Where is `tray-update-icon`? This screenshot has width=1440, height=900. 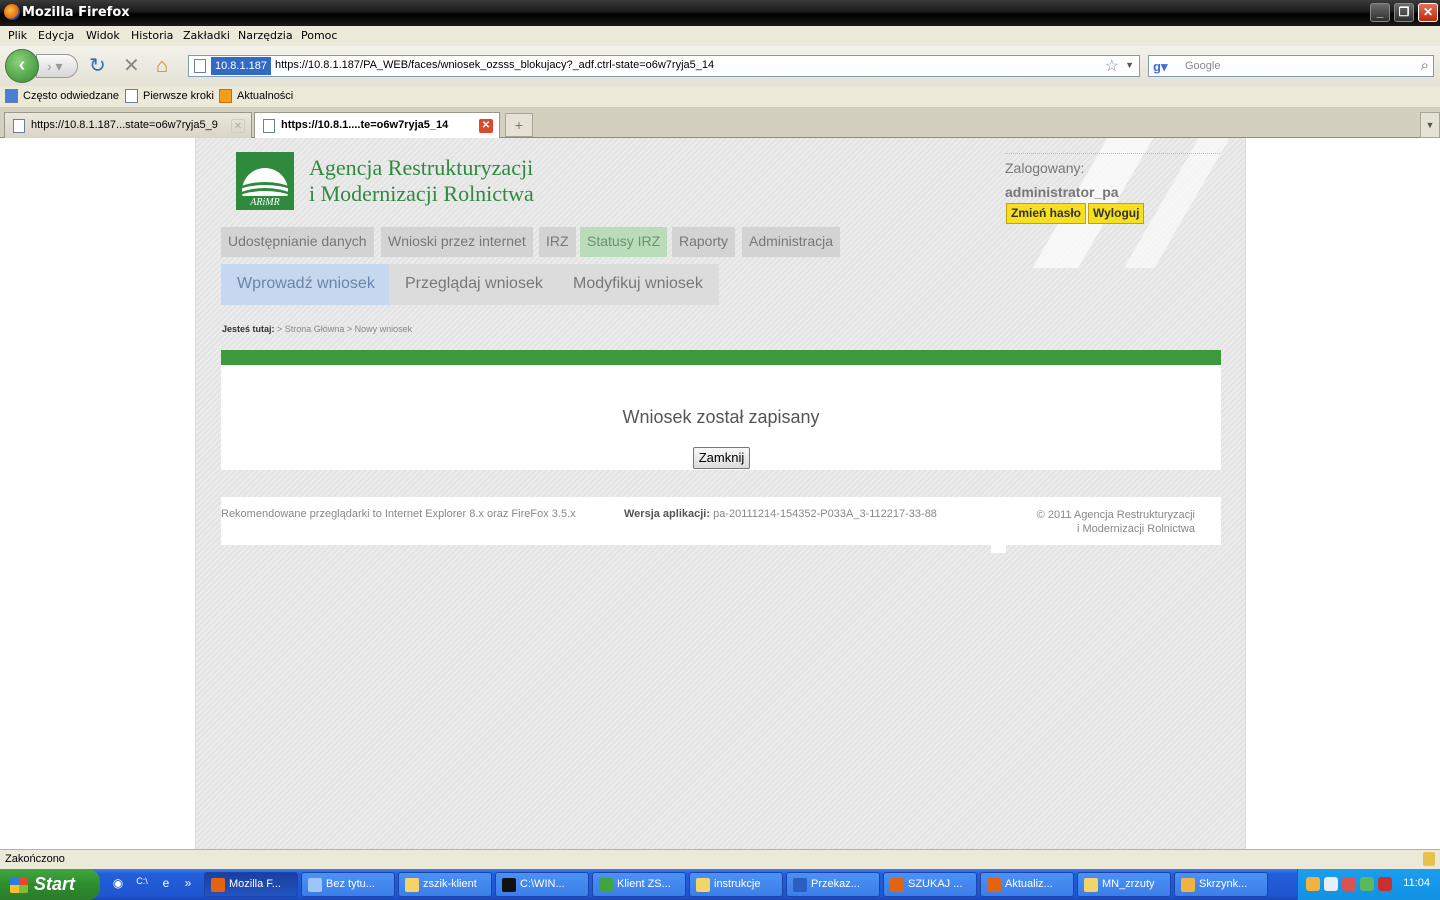
tray-update-icon is located at coordinates (1367, 884).